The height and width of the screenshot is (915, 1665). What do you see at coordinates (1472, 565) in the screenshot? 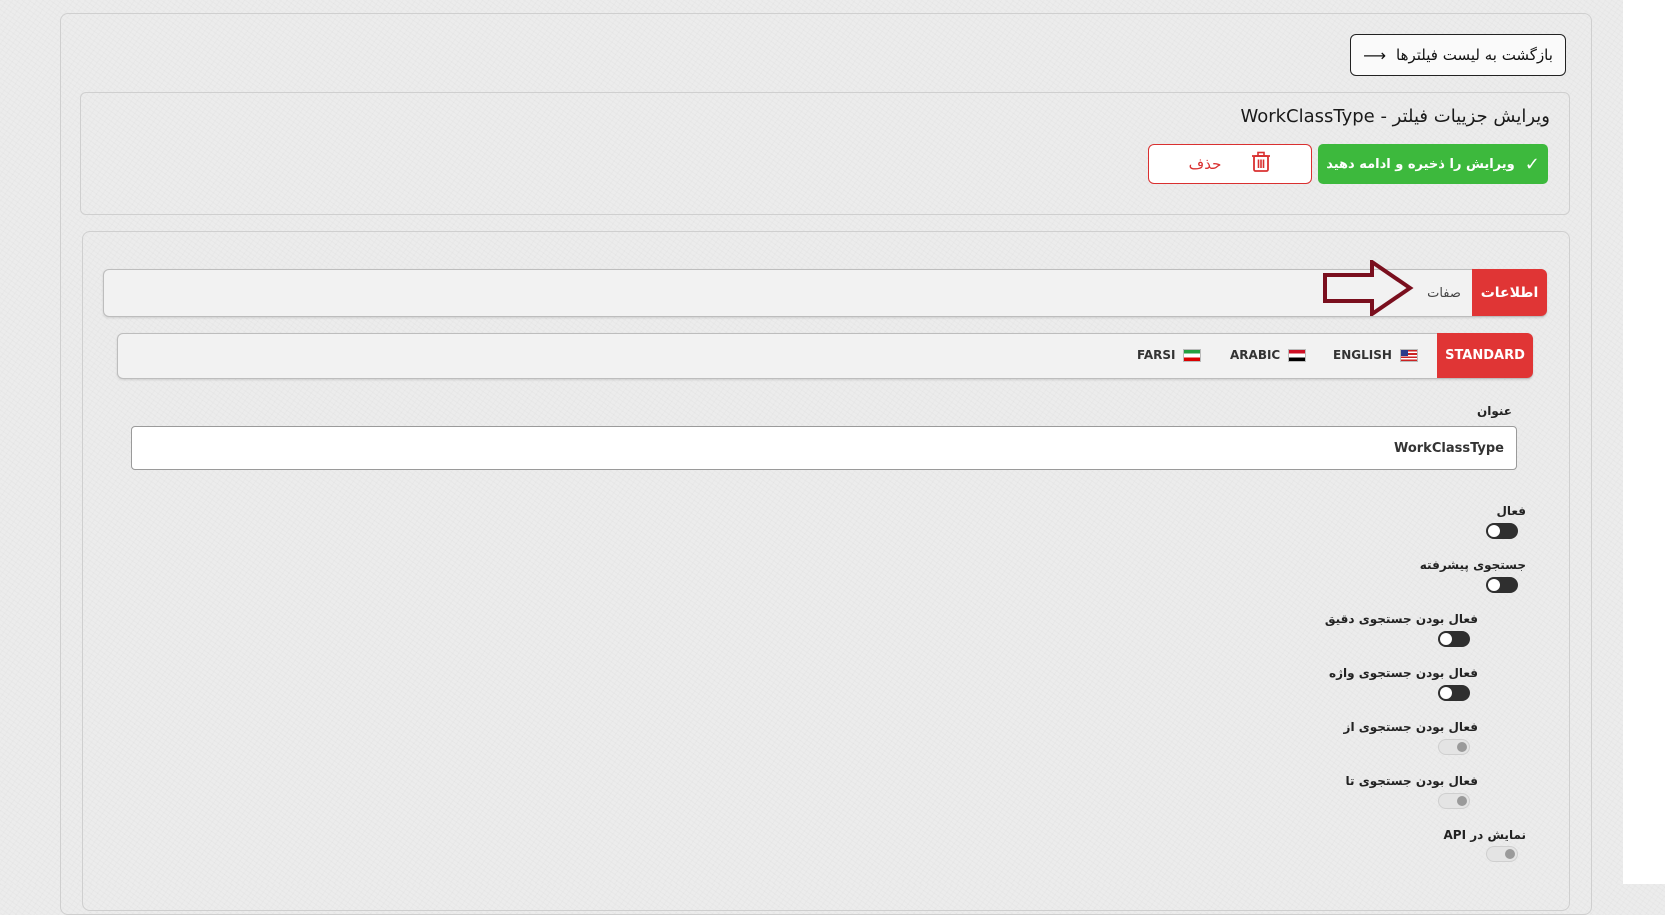
I see `toggle-label-advanced-search: جستجوی پیشرفته` at bounding box center [1472, 565].